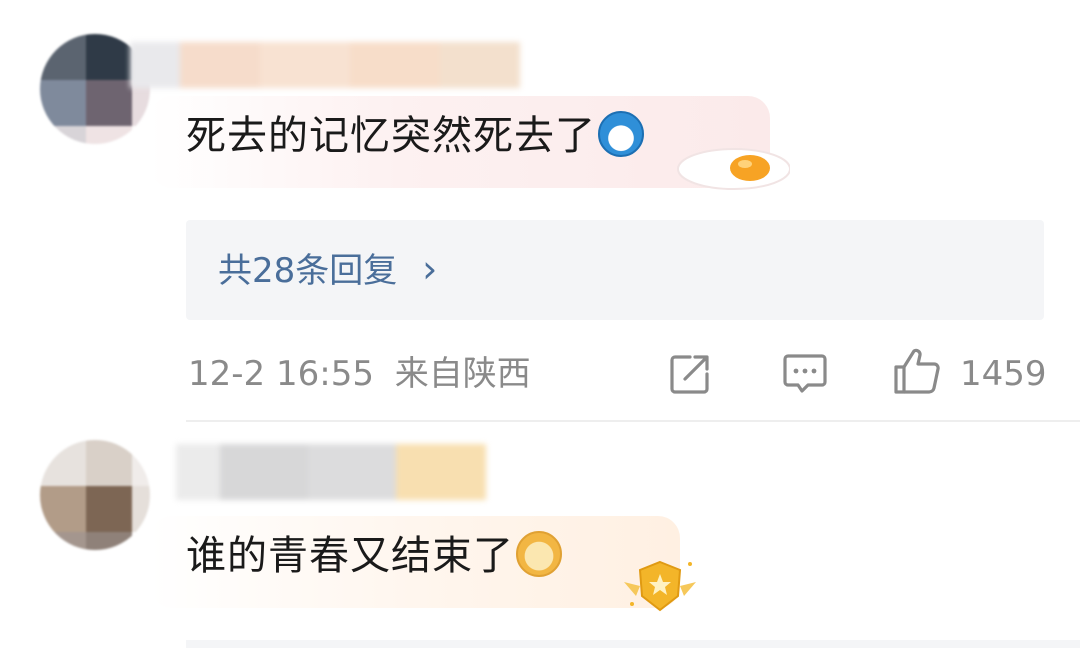 Image resolution: width=1080 pixels, height=648 pixels. Describe the element at coordinates (308, 271) in the screenshot. I see `replies-count-label: 共28条回复` at that location.